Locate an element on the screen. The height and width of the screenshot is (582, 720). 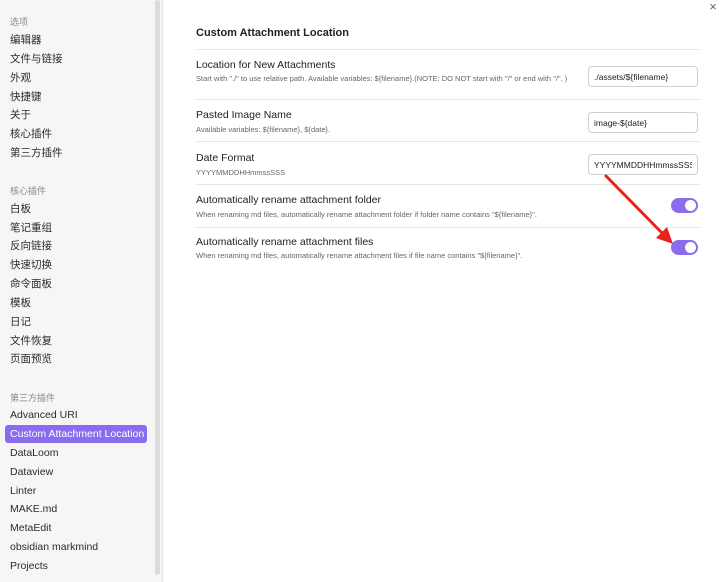
sidebar-item-file-recovery: 文件恢复 is located at coordinates (76, 341).